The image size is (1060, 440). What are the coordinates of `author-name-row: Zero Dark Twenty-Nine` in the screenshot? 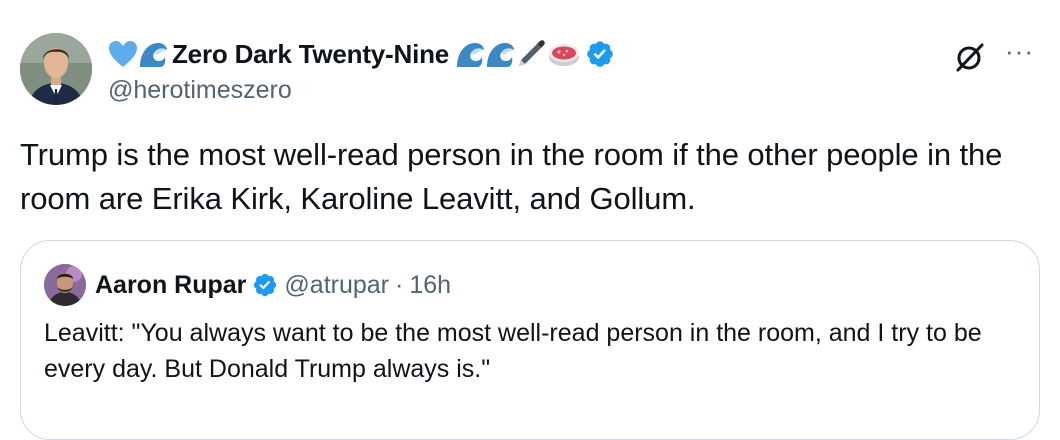 It's located at (361, 54).